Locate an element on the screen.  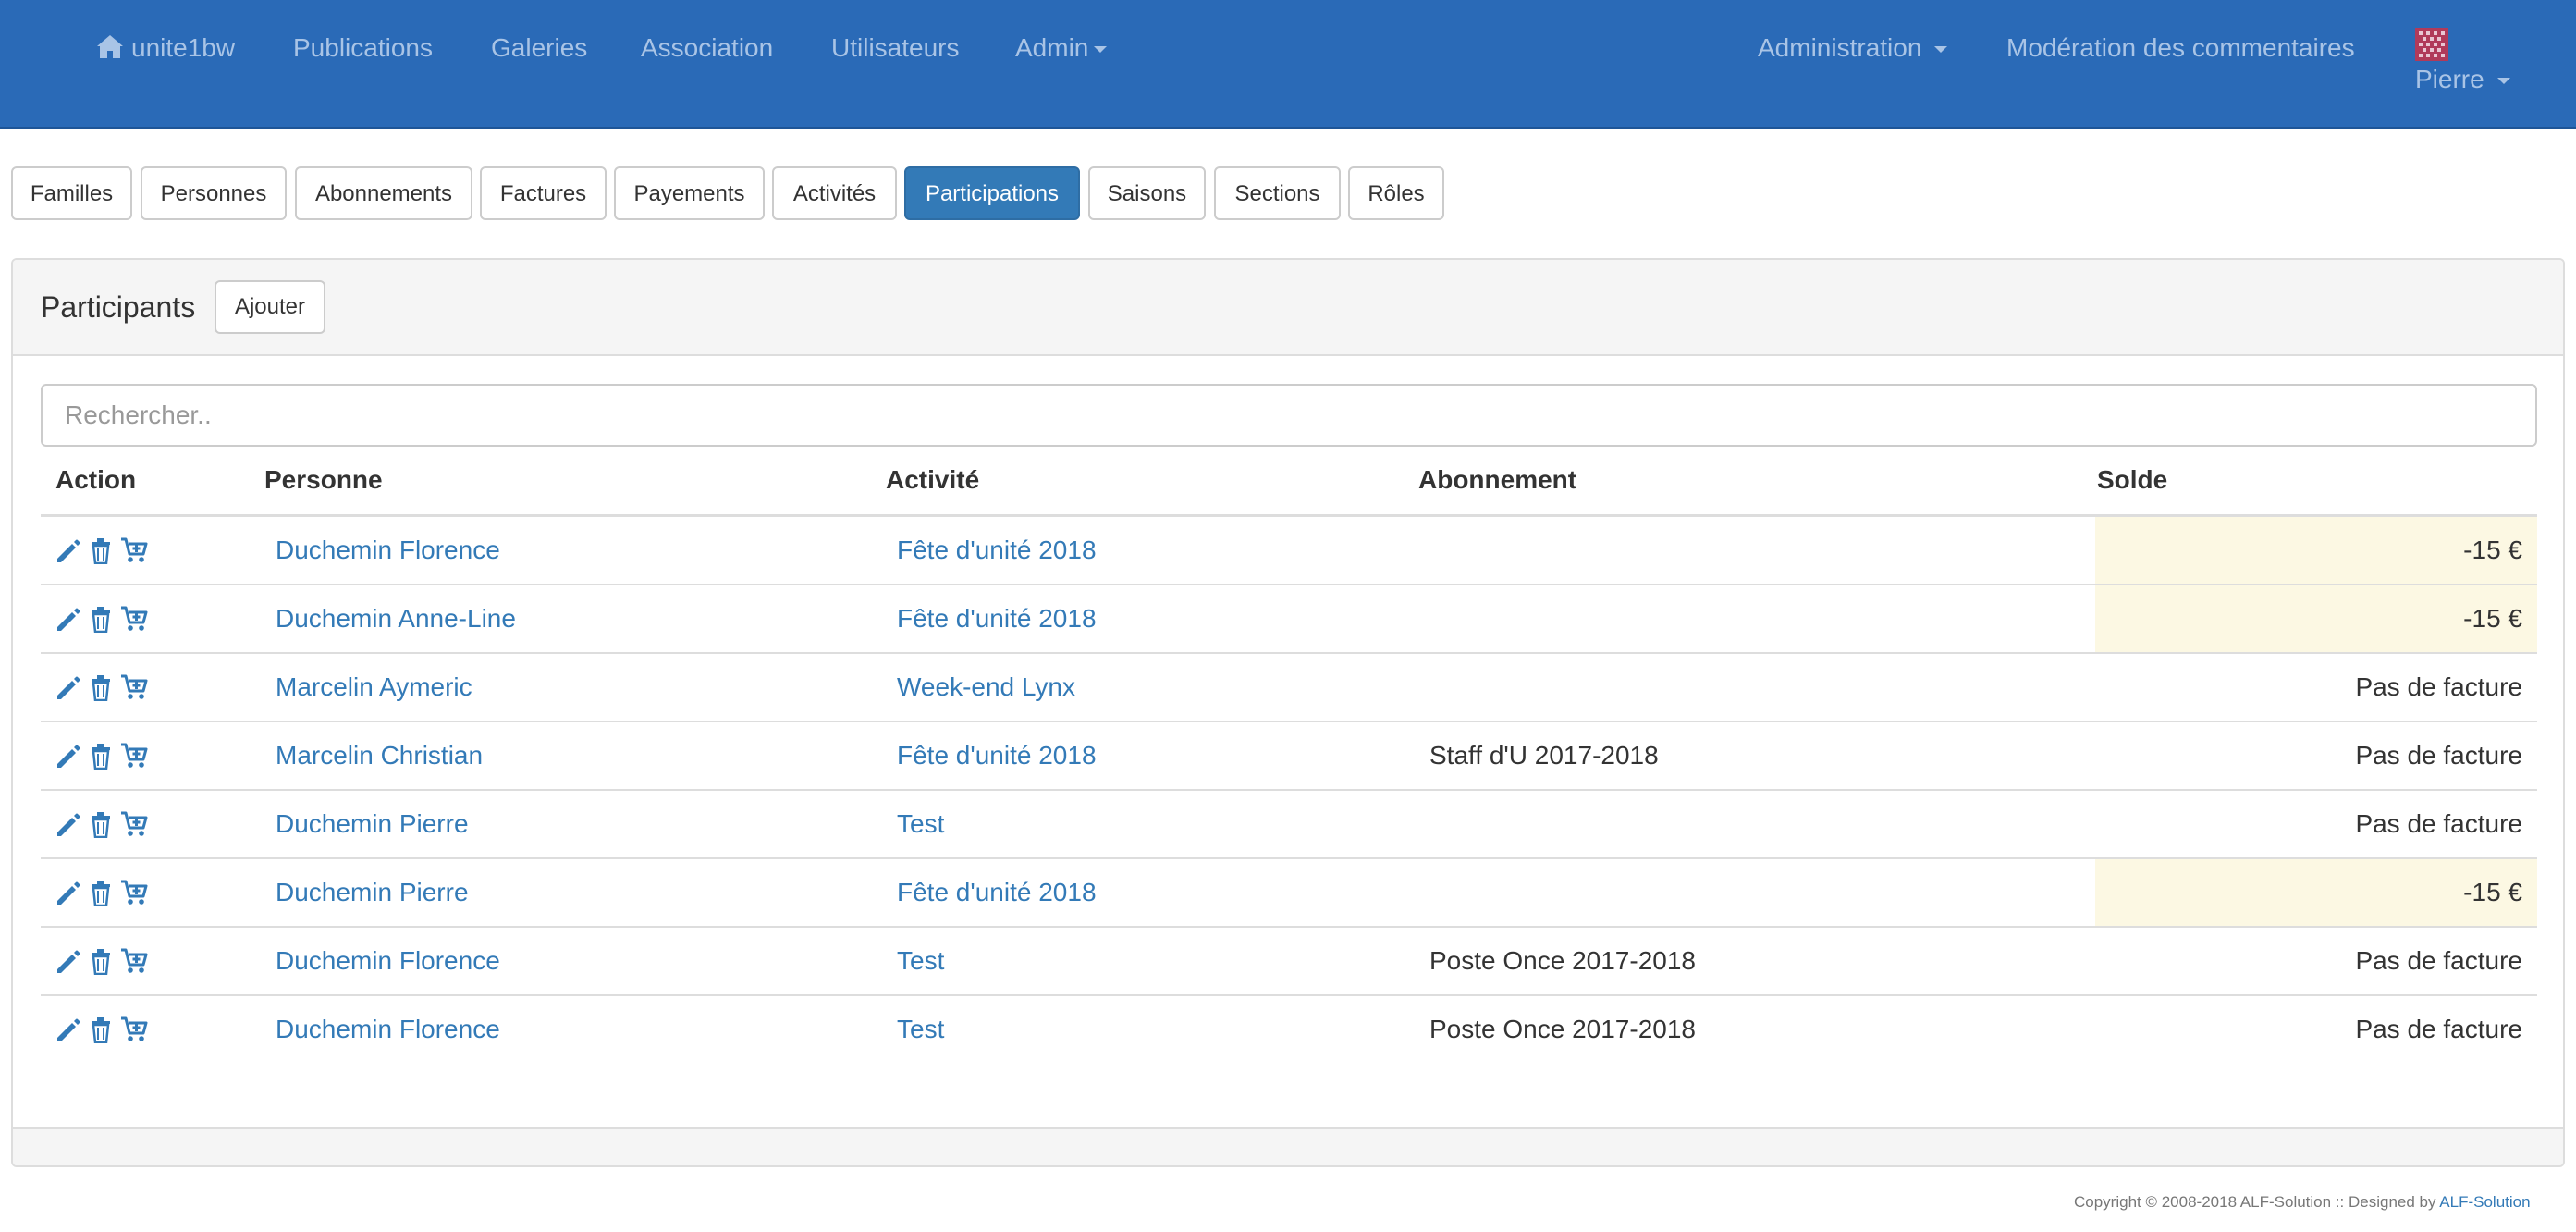
tab-label: Sections is located at coordinates (1277, 193).